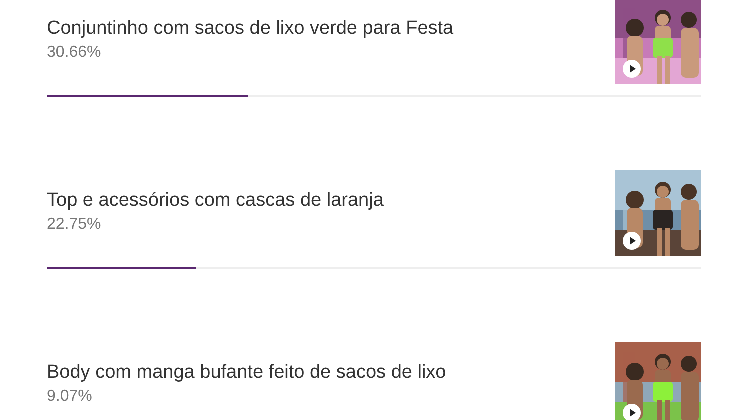  I want to click on option-title: Body com manga bufante feito de sacos de lixo, so click(246, 373).